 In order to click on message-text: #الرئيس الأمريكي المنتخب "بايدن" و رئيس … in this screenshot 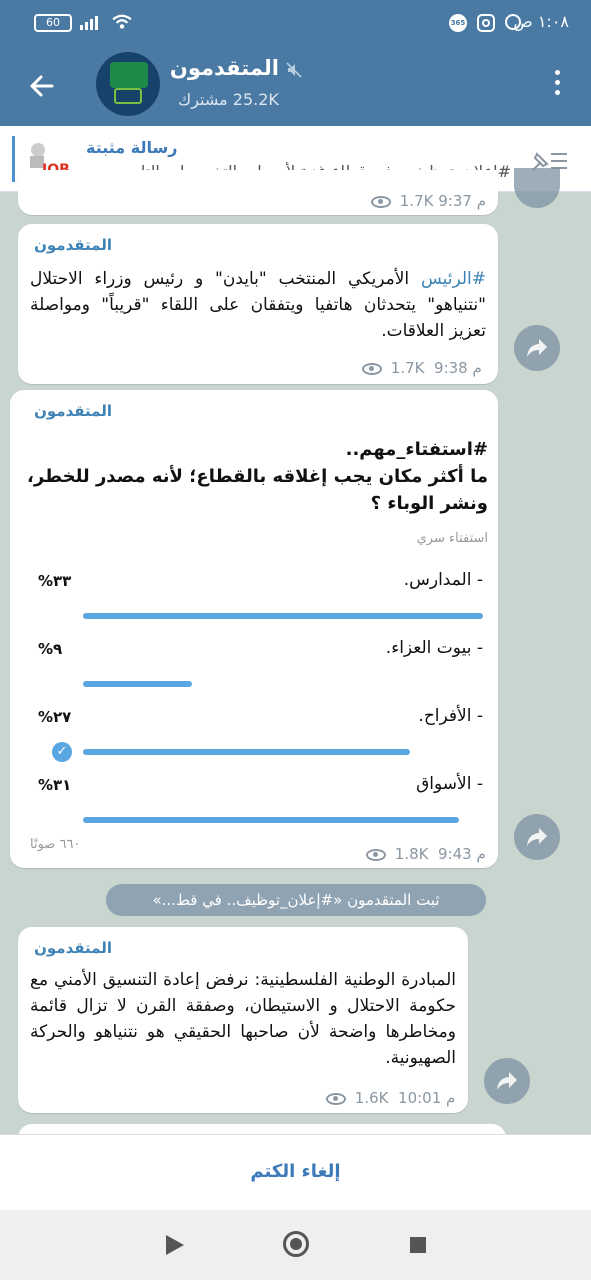, I will do `click(258, 305)`.